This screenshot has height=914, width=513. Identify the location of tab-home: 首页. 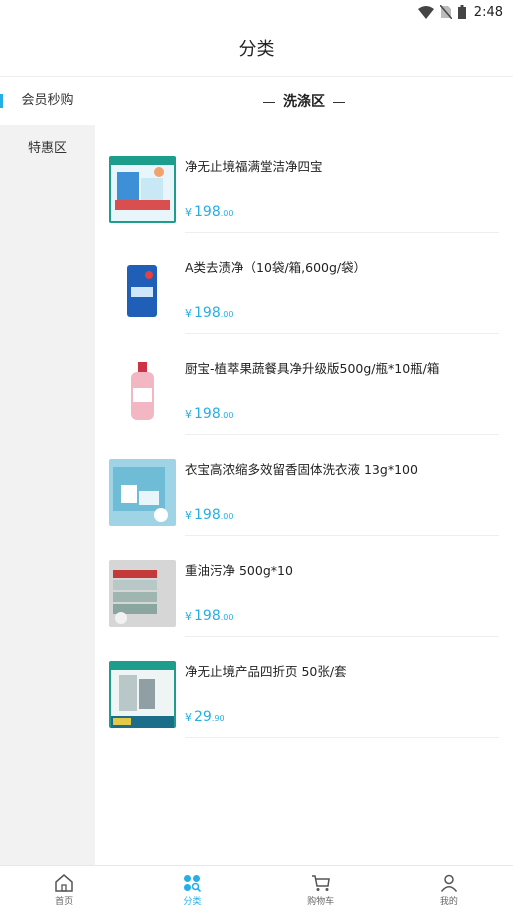
(64, 890).